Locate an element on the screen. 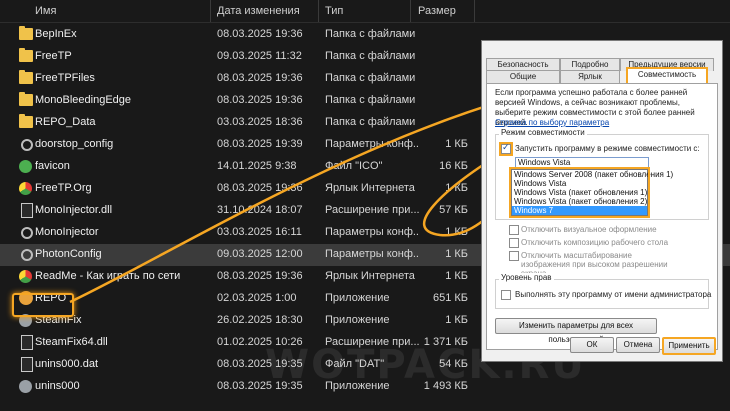  compat-dropdown: Windows Vista is located at coordinates (582, 163).